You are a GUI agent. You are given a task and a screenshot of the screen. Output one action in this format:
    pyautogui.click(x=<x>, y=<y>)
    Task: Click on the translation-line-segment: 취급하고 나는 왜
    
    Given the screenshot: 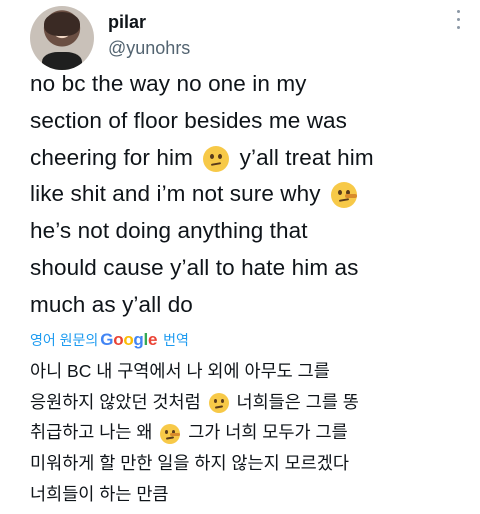 What is the action you would take?
    pyautogui.click(x=91, y=432)
    